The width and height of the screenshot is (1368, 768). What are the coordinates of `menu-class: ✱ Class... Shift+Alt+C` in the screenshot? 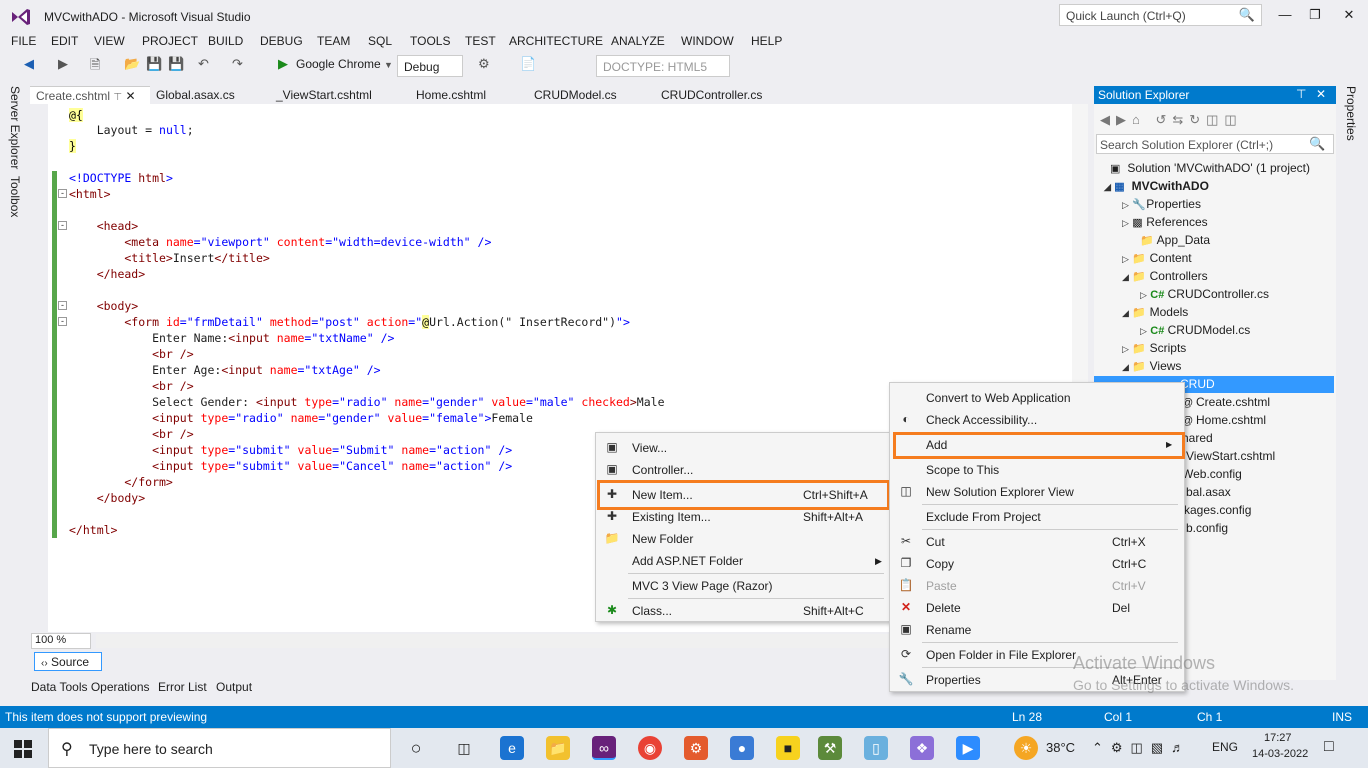 It's located at (743, 611).